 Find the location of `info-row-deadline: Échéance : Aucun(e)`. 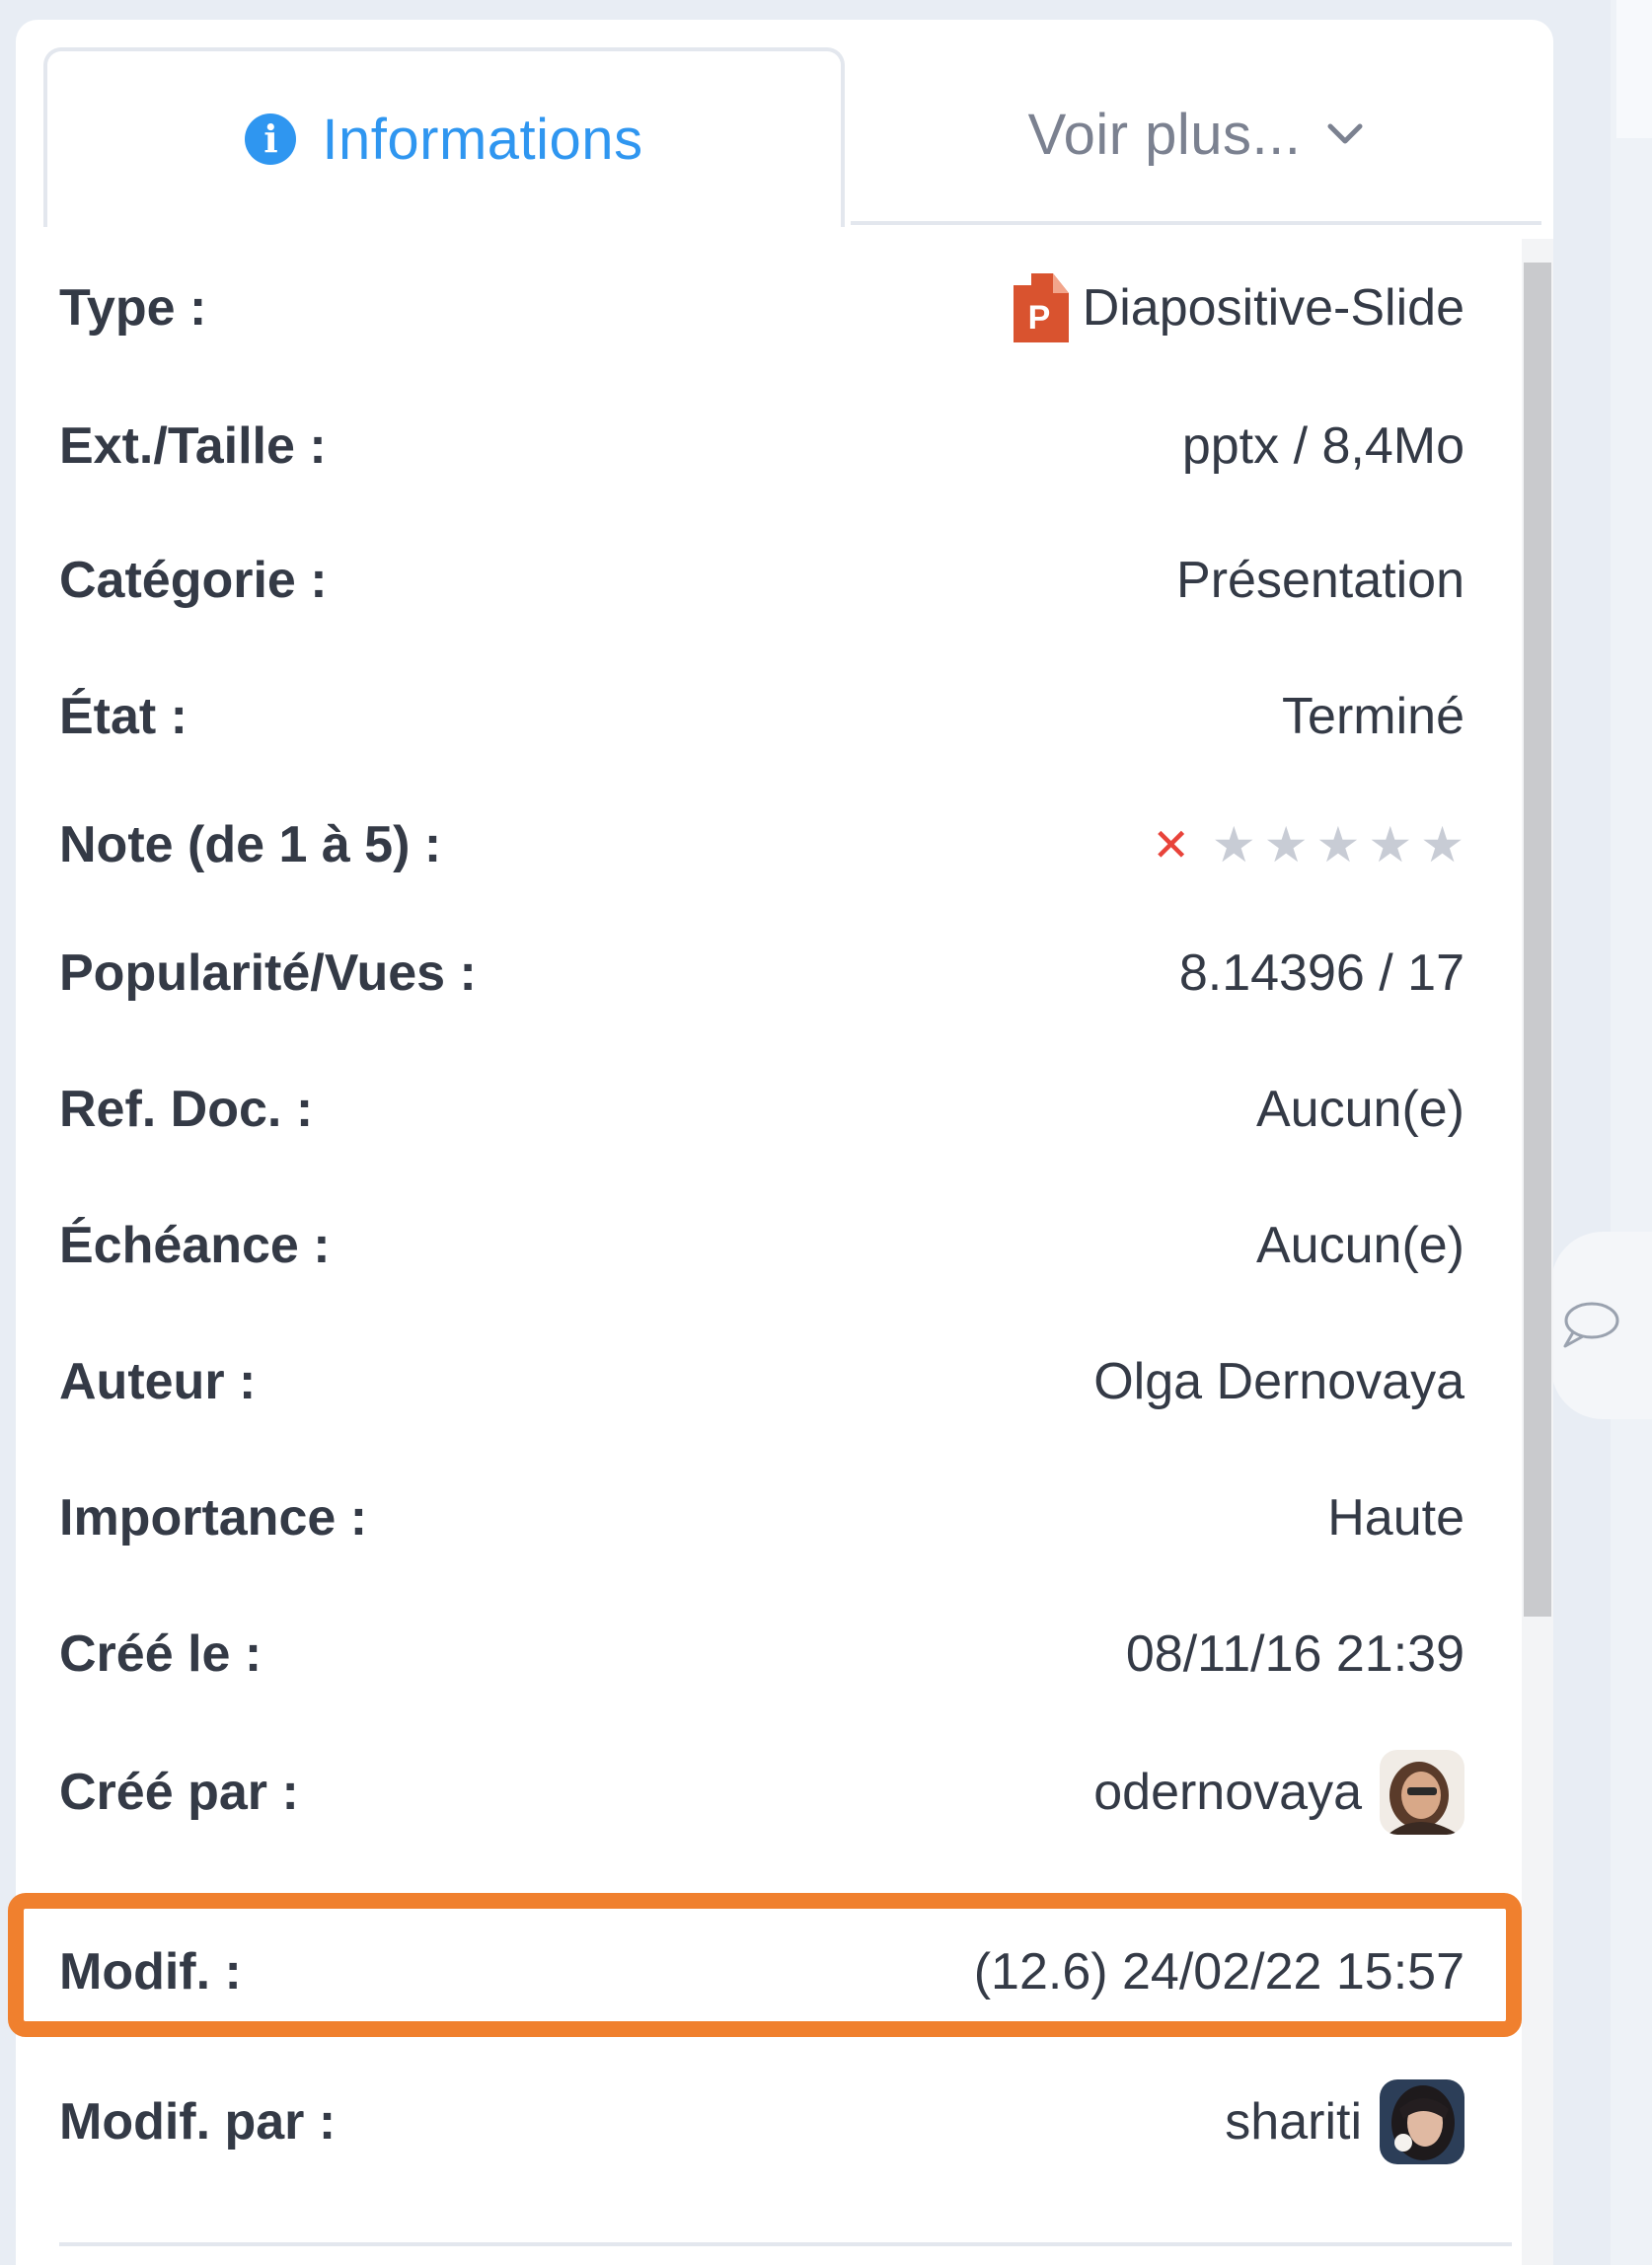

info-row-deadline: Échéance : Aucun(e) is located at coordinates (762, 1246).